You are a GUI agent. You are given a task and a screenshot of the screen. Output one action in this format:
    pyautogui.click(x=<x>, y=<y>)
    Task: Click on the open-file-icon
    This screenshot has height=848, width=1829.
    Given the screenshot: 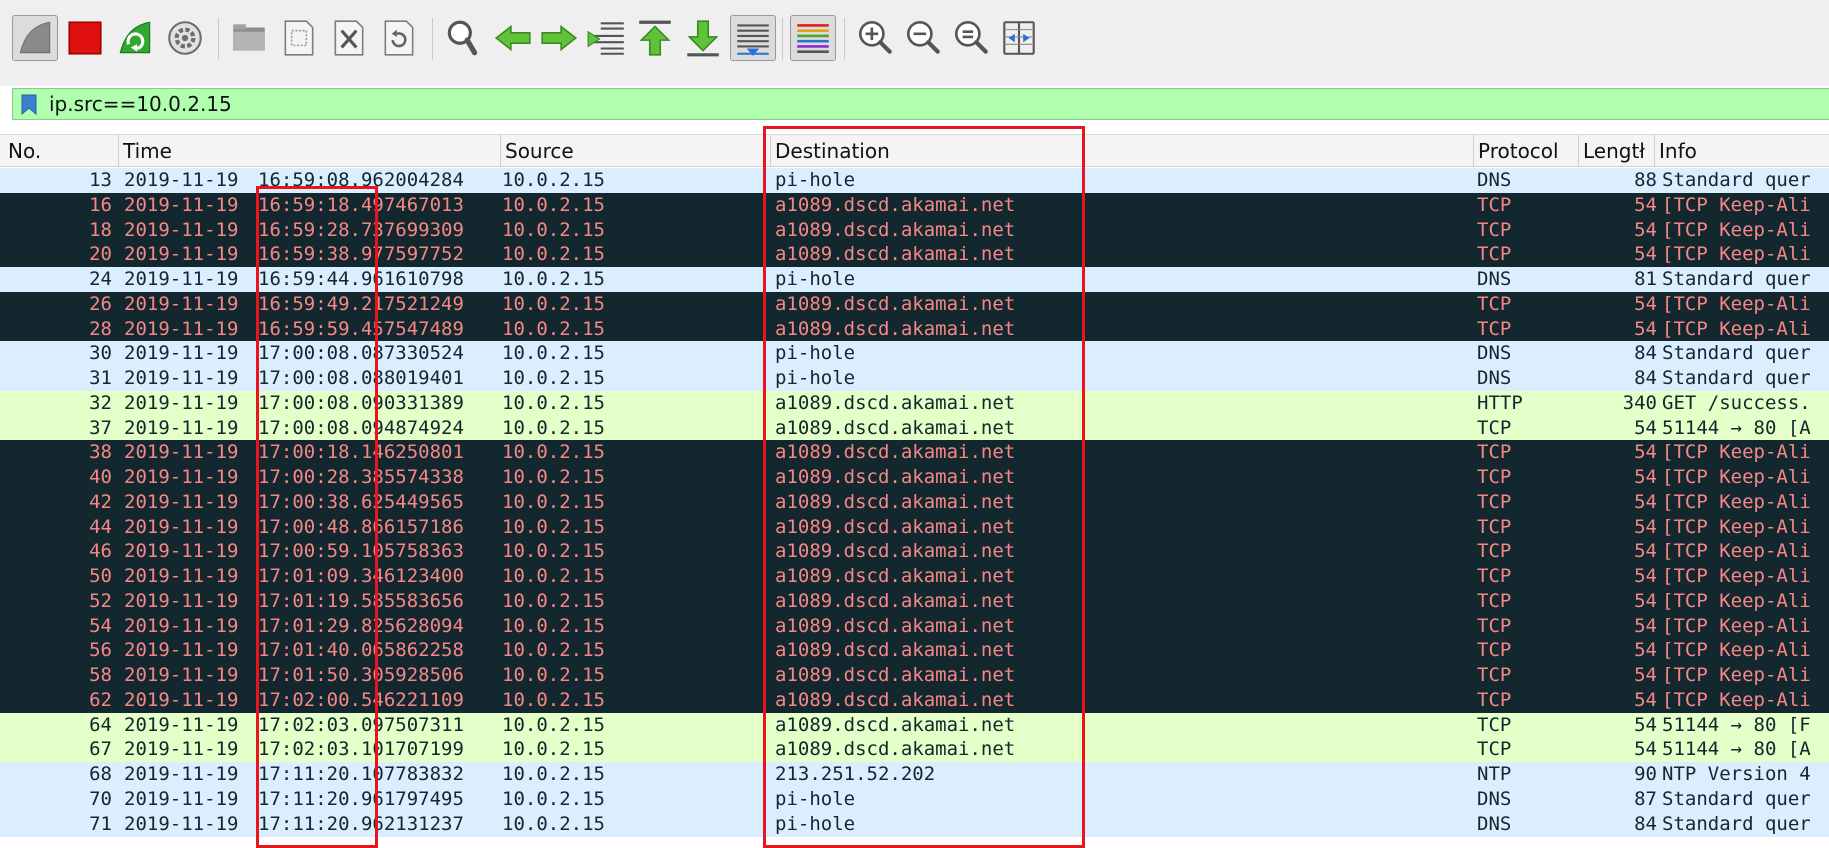 What is the action you would take?
    pyautogui.click(x=249, y=37)
    